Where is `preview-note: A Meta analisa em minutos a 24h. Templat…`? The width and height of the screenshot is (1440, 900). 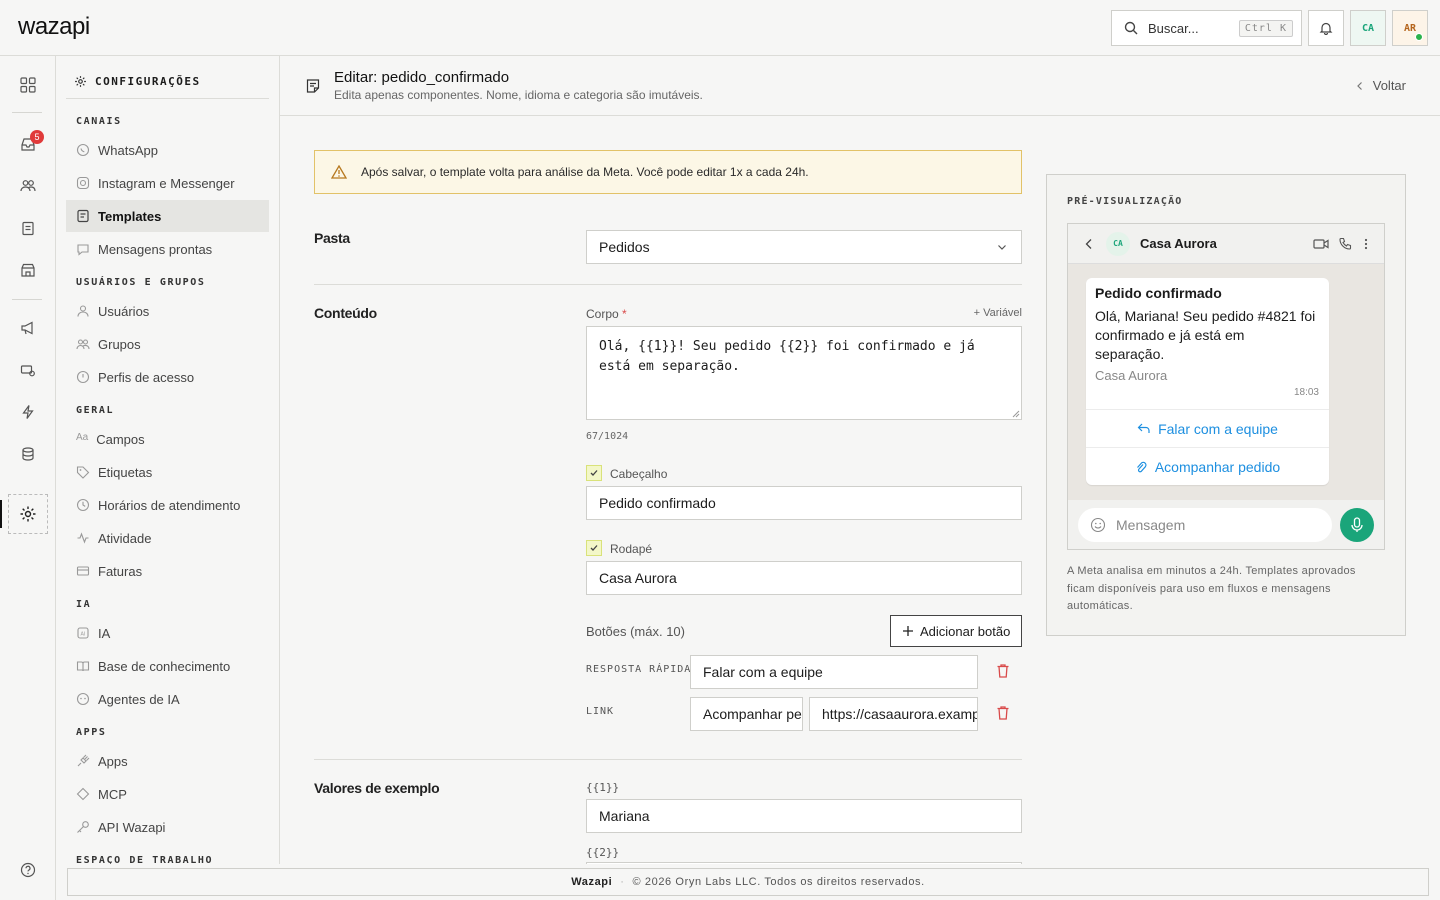 preview-note: A Meta analisa em minutos a 24h. Templat… is located at coordinates (1211, 588).